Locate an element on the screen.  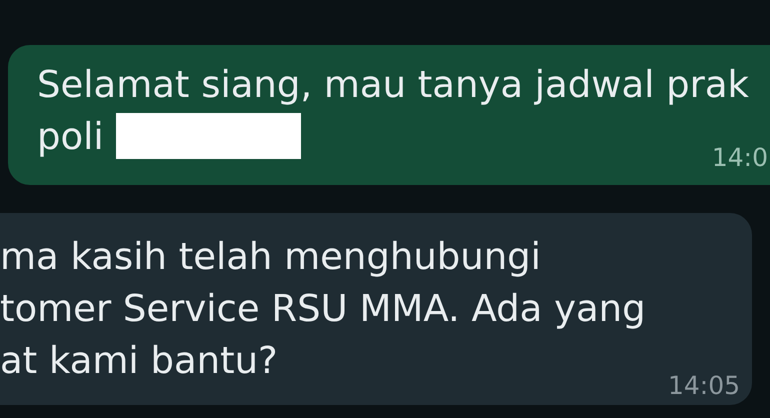
message-text: at kami bantu? is located at coordinates (139, 361).